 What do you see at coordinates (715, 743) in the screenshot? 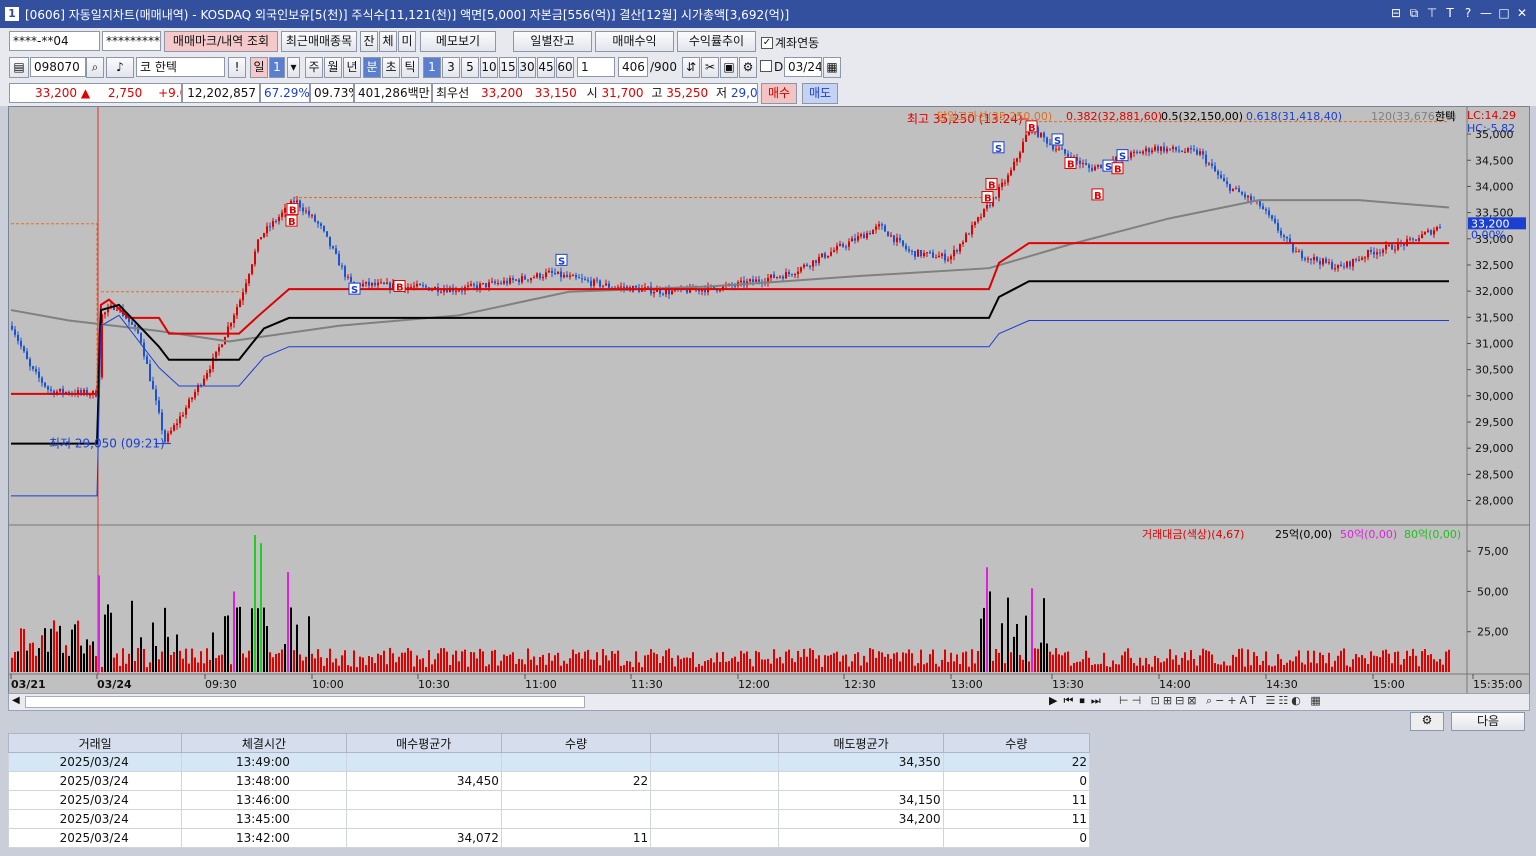
I see `column-header` at bounding box center [715, 743].